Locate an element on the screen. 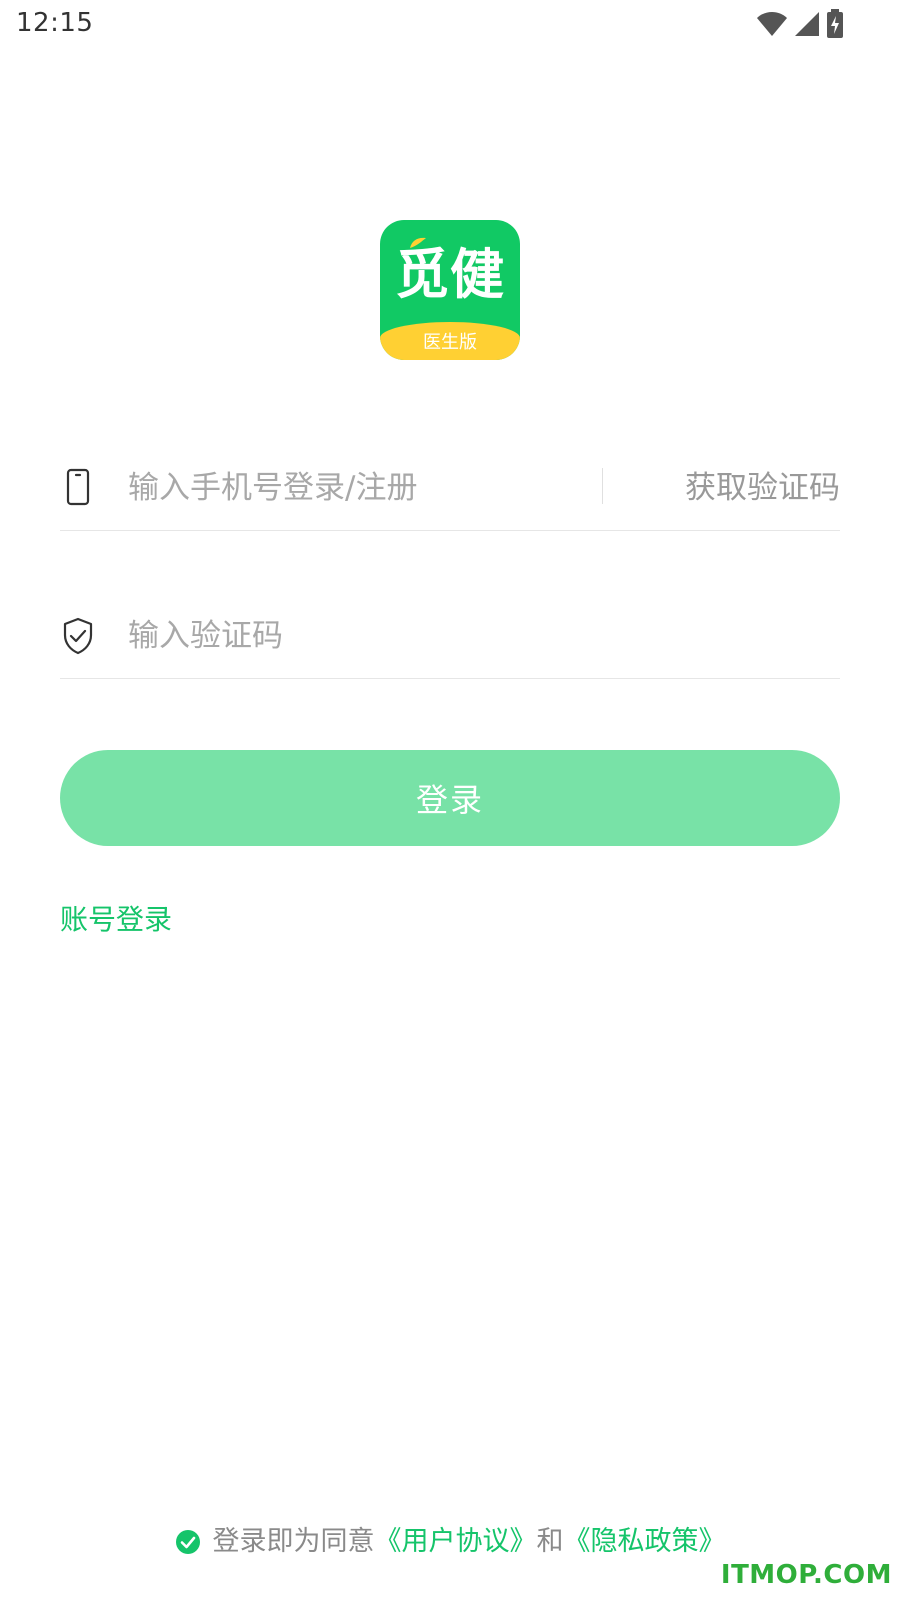 Image resolution: width=900 pixels, height=1600 pixels. status-time: 12:15 is located at coordinates (55, 23).